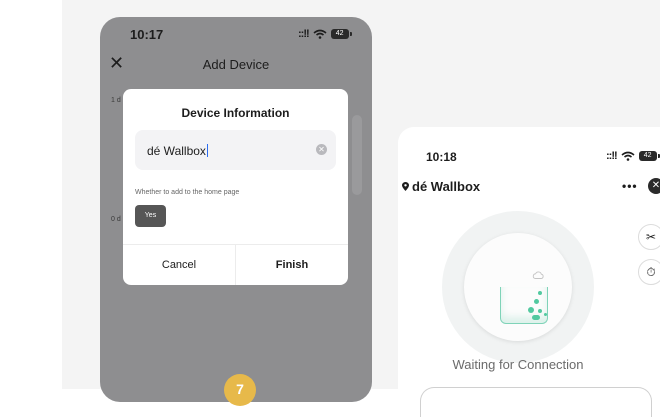 The image size is (660, 417). Describe the element at coordinates (649, 272) in the screenshot. I see `timer-icon: ⏱` at that location.